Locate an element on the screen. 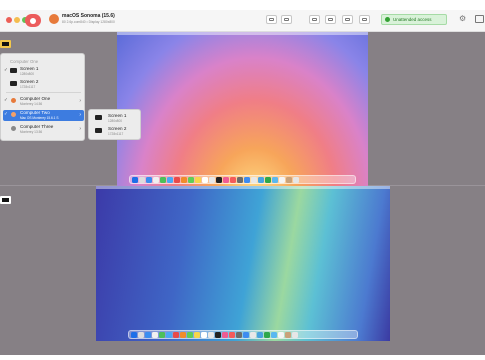 Image resolution: width=485 pixels, height=360 pixels. single-display-icon is located at coordinates (314, 19).